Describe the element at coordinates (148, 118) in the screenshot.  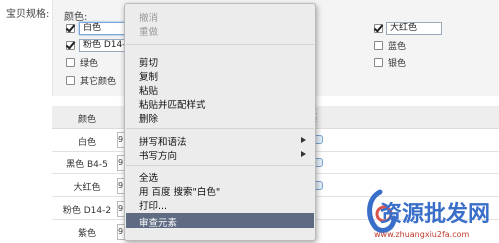
I see `menu-item-delete: 删除` at that location.